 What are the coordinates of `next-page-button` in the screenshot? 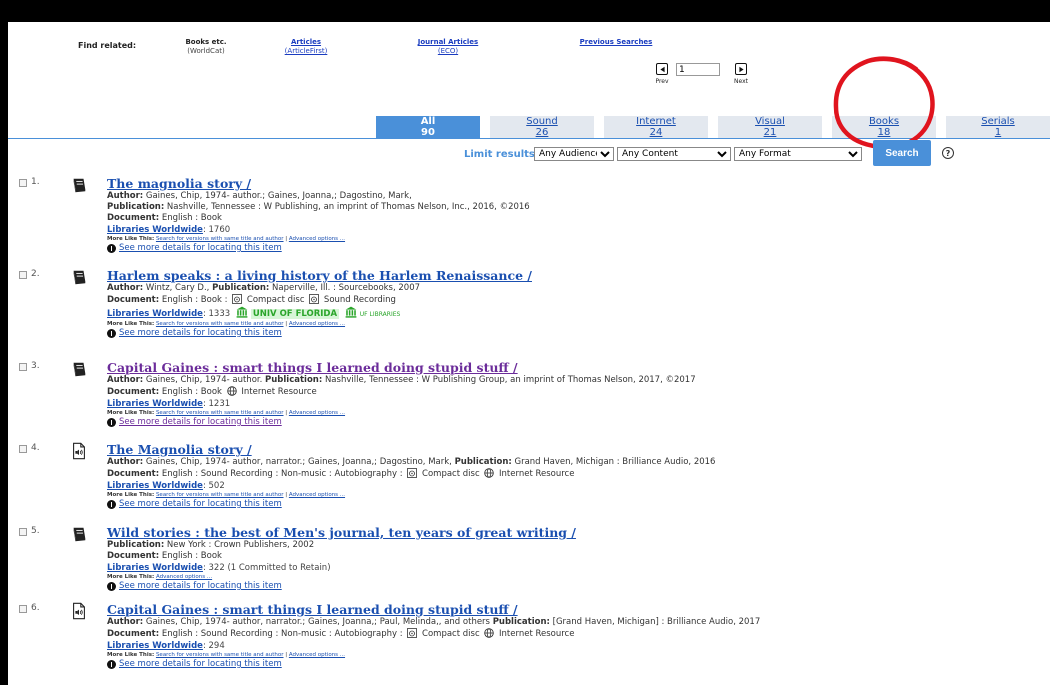 It's located at (741, 69).